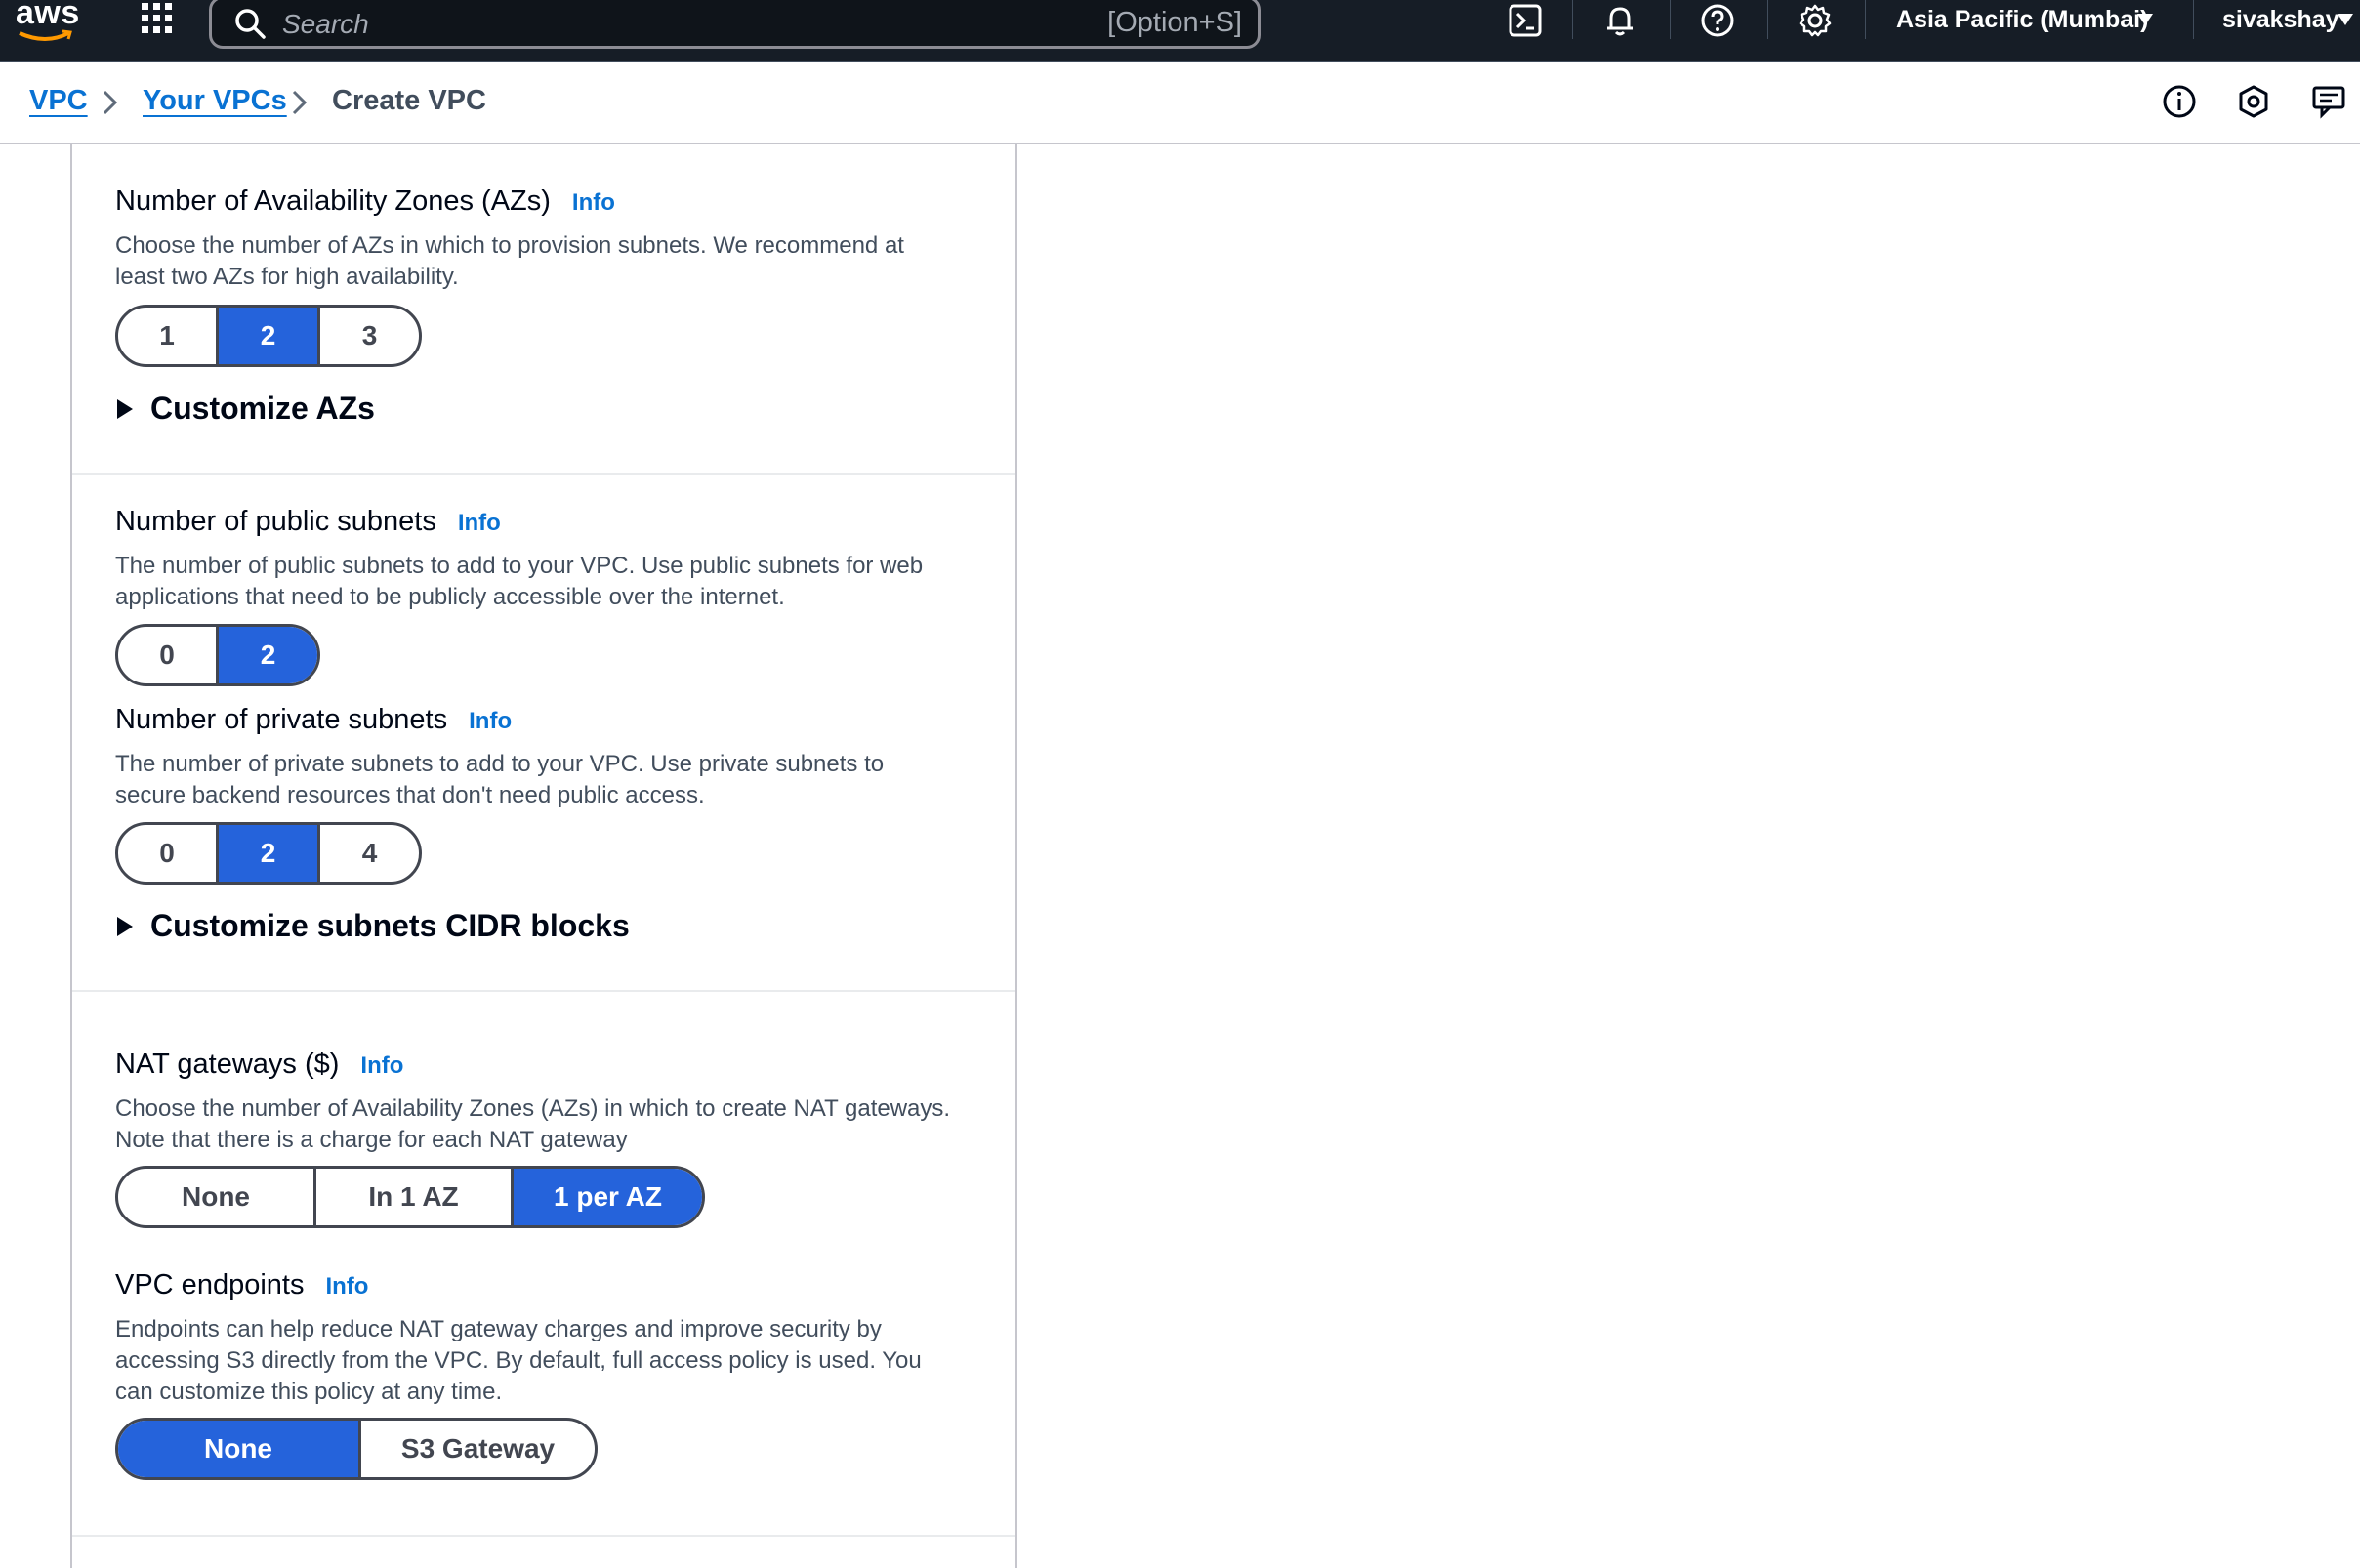  Describe the element at coordinates (325, 24) in the screenshot. I see `search-placeholder: Search` at that location.